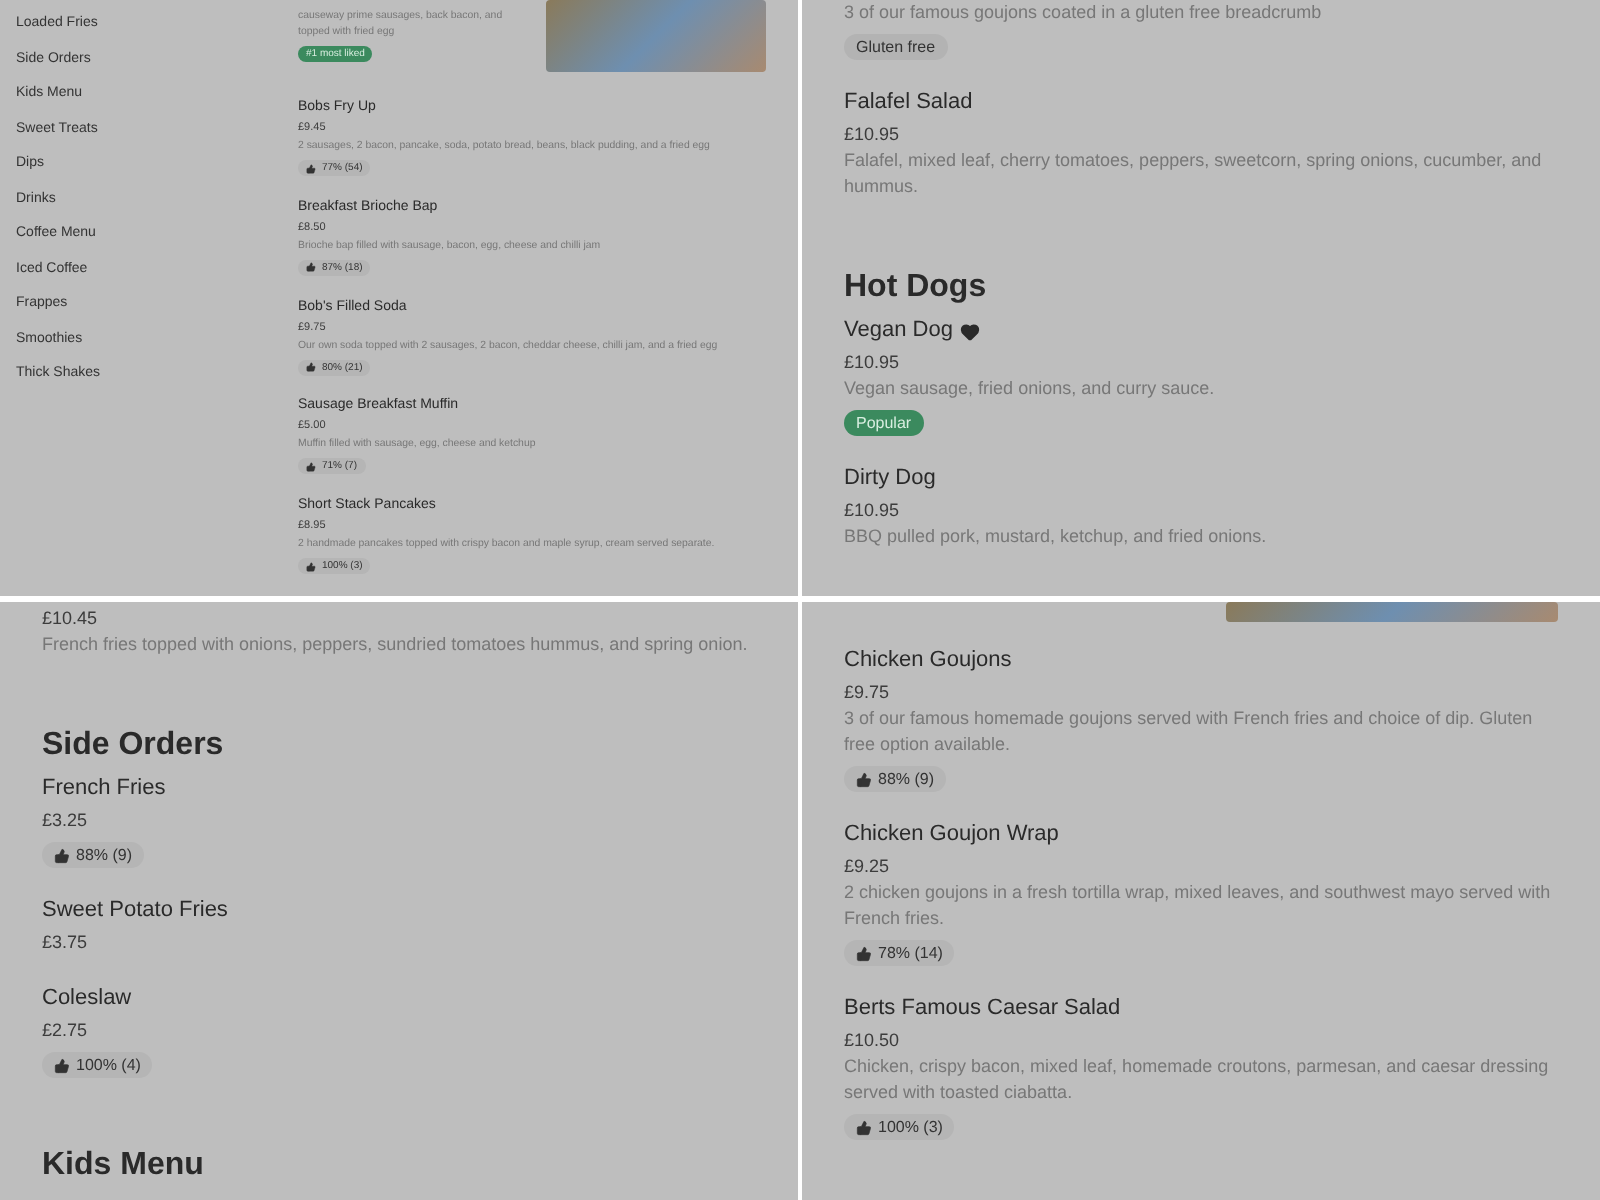 The width and height of the screenshot is (1600, 1200). Describe the element at coordinates (867, 693) in the screenshot. I see `item-price: £9.75` at that location.